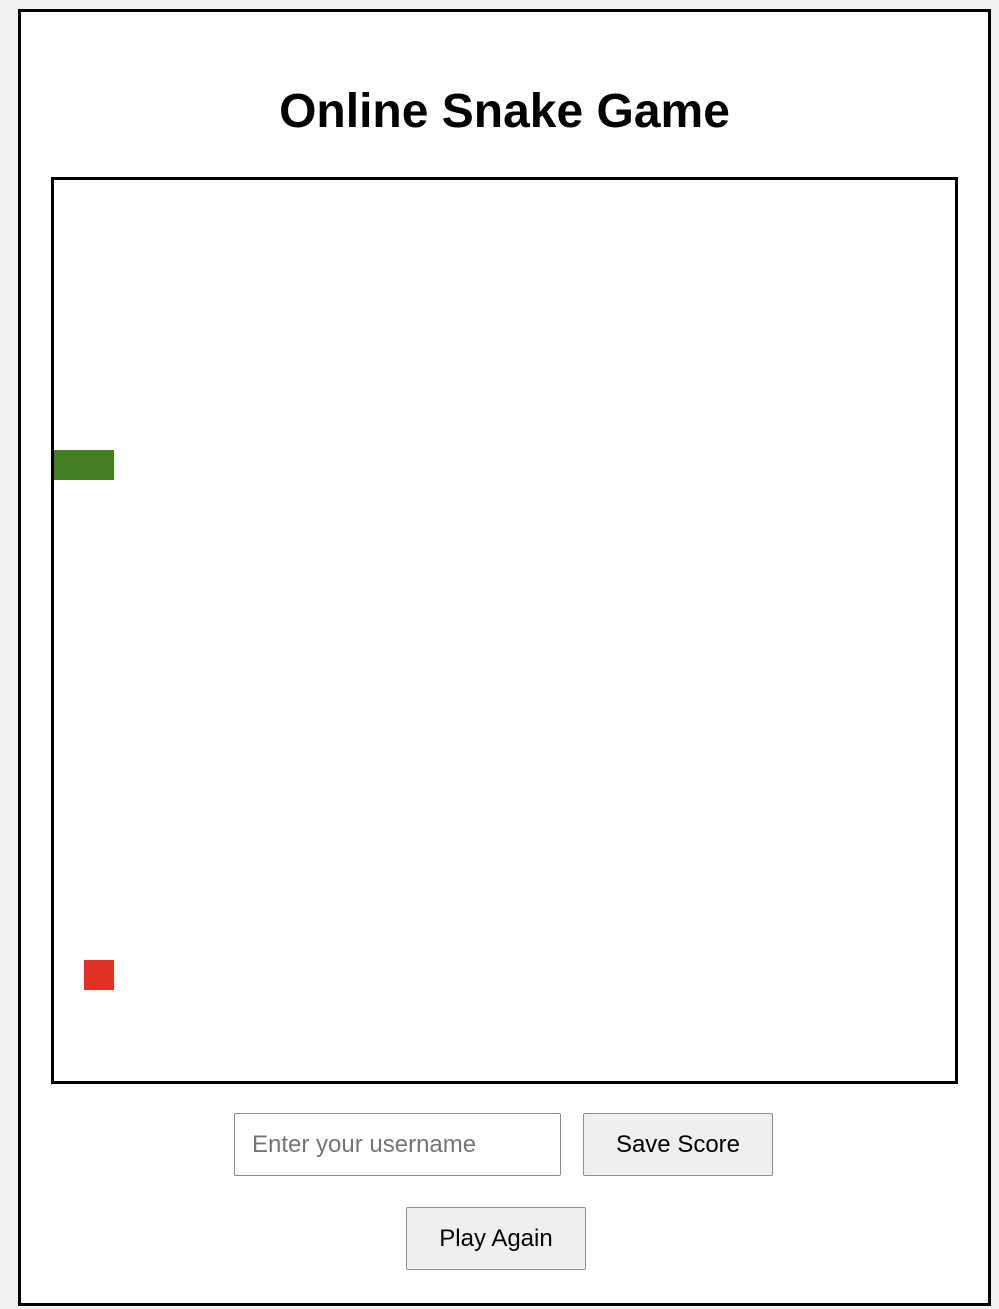  I want to click on snake-body, so click(84, 465).